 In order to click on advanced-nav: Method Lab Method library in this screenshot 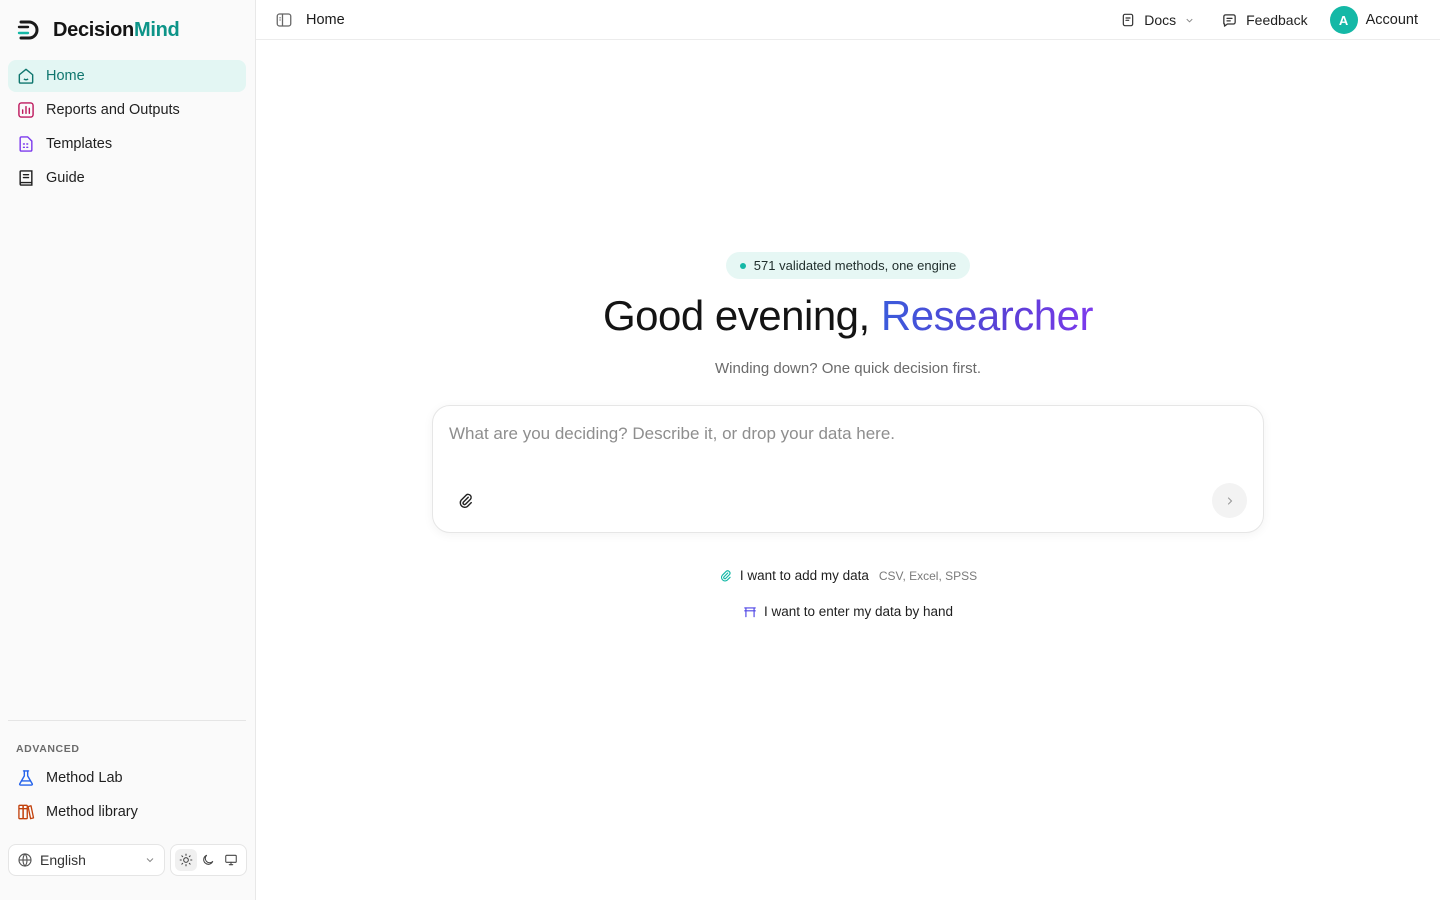, I will do `click(127, 796)`.